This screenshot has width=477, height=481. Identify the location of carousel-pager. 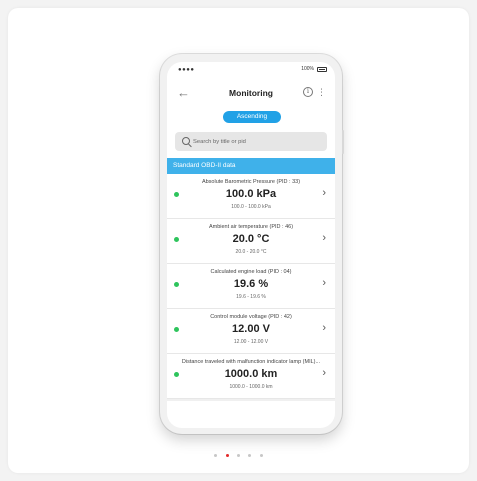
(238, 453).